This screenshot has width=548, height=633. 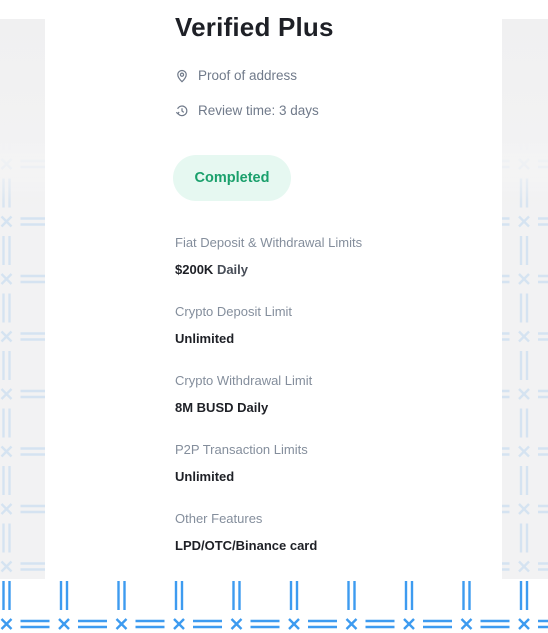 I want to click on limit-value-fiat: $200K Daily, so click(x=211, y=269).